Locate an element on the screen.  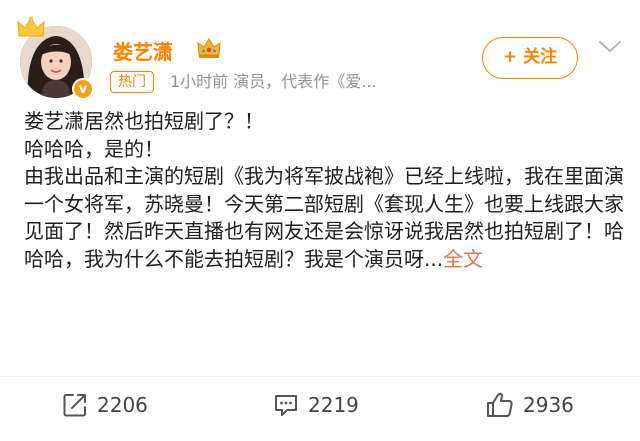
comment-icon is located at coordinates (286, 405).